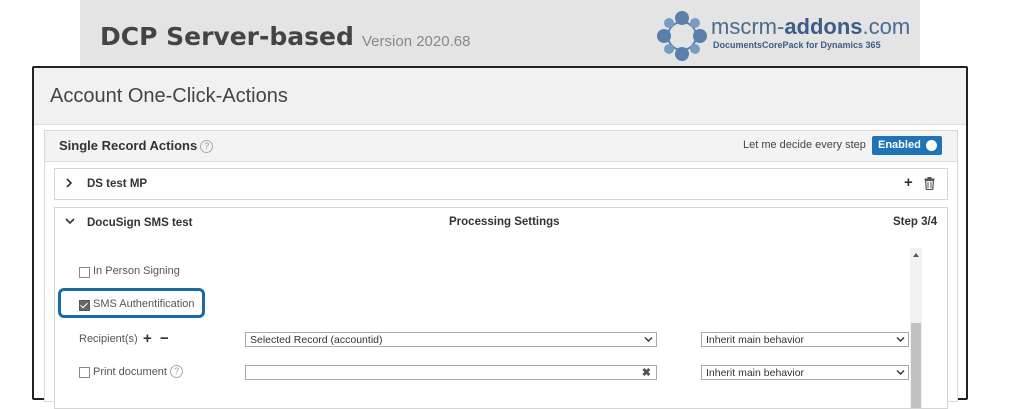  I want to click on clear-icon: ✖, so click(646, 373).